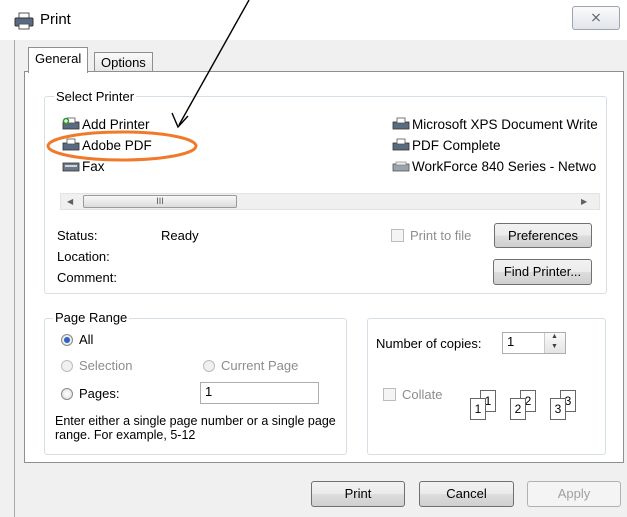 The image size is (627, 517). I want to click on collate-illustration: 1 1 2 2 3 3, so click(535, 408).